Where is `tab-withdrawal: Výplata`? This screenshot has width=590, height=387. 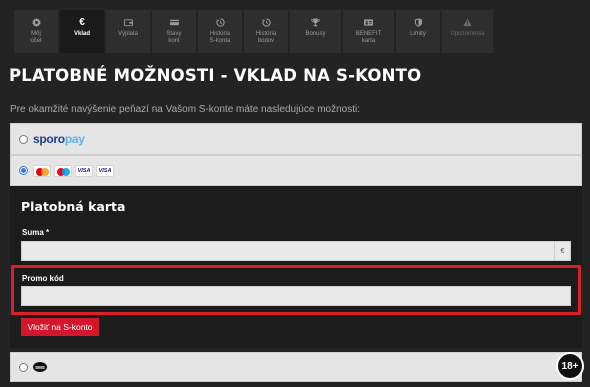
tab-withdrawal: Výplata is located at coordinates (128, 31).